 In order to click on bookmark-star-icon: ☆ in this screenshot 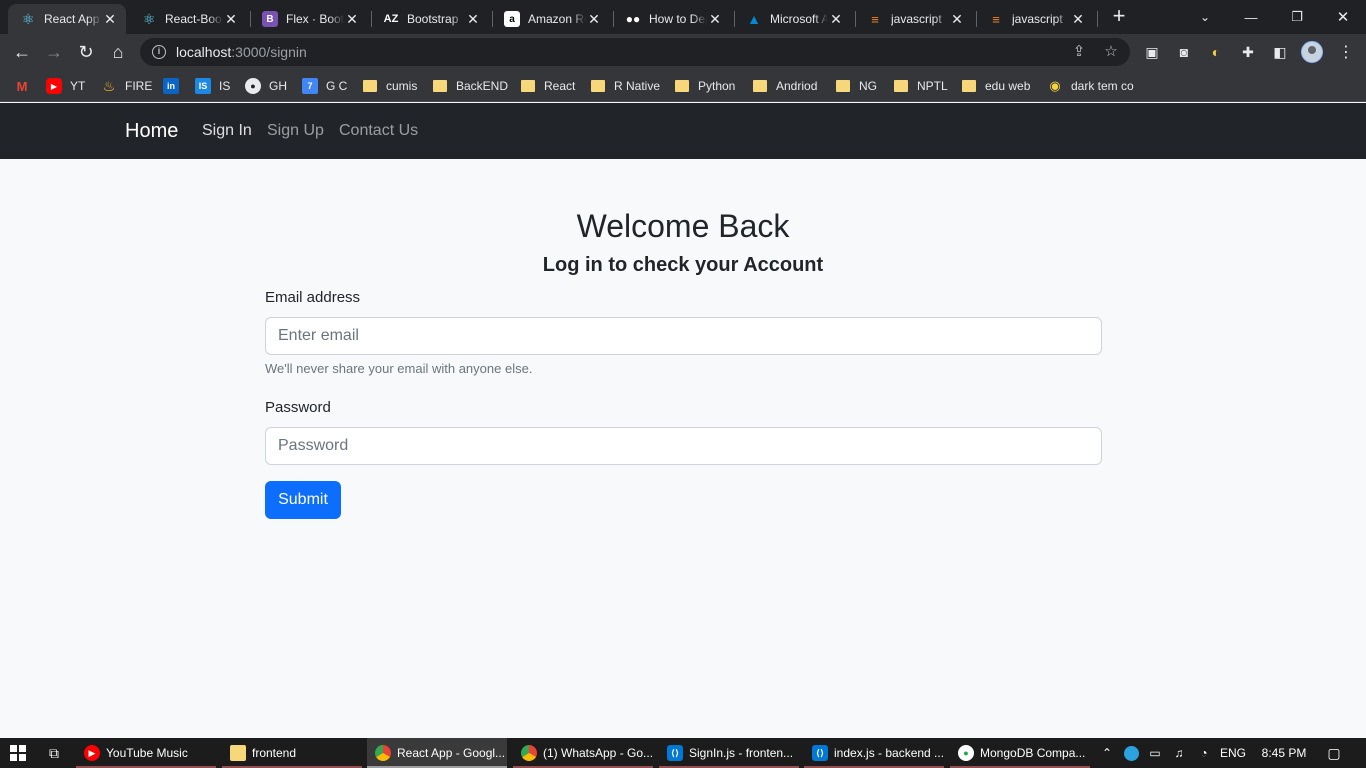, I will do `click(1111, 52)`.